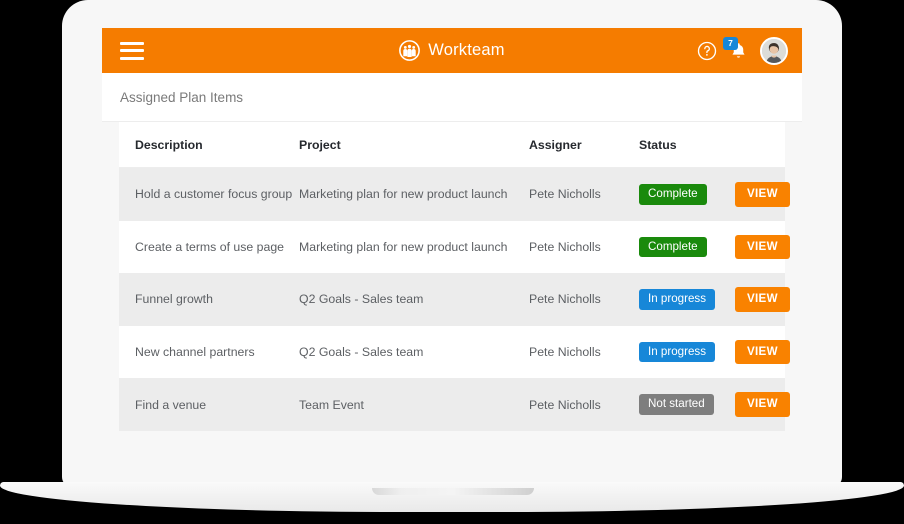 This screenshot has width=904, height=524. I want to click on question-mark-circle-icon, so click(707, 51).